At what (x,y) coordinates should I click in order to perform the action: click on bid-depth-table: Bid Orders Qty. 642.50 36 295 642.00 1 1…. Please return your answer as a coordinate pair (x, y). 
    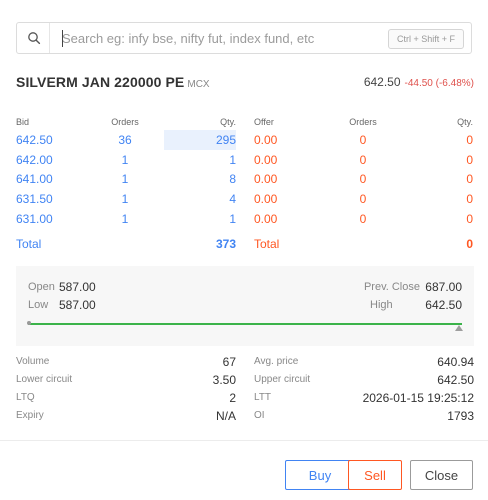
    Looking at the image, I should click on (126, 184).